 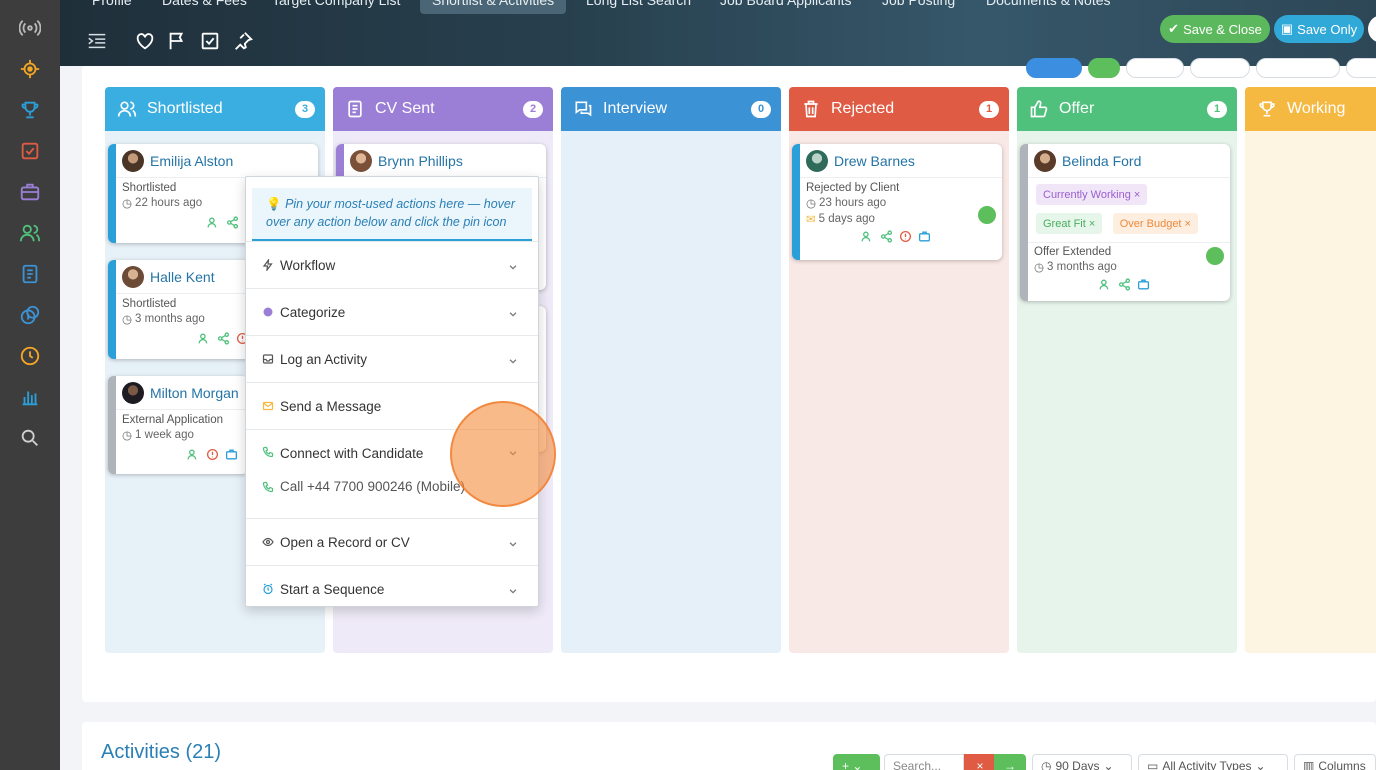 What do you see at coordinates (786, 7) in the screenshot?
I see `tab-job-board-applicants: Job Board Applicants` at bounding box center [786, 7].